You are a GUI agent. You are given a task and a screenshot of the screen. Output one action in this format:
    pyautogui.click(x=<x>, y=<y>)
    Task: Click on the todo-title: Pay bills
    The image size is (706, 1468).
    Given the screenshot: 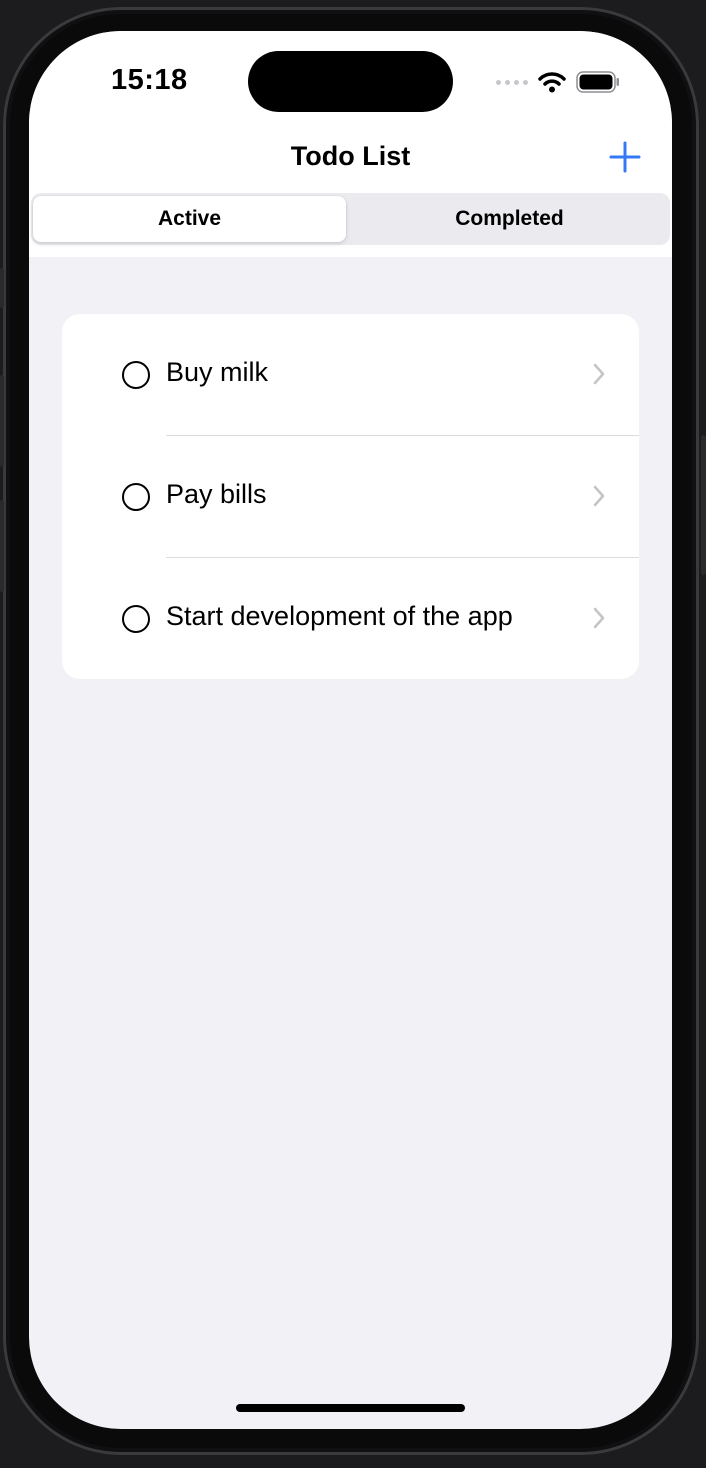 What is the action you would take?
    pyautogui.click(x=216, y=494)
    